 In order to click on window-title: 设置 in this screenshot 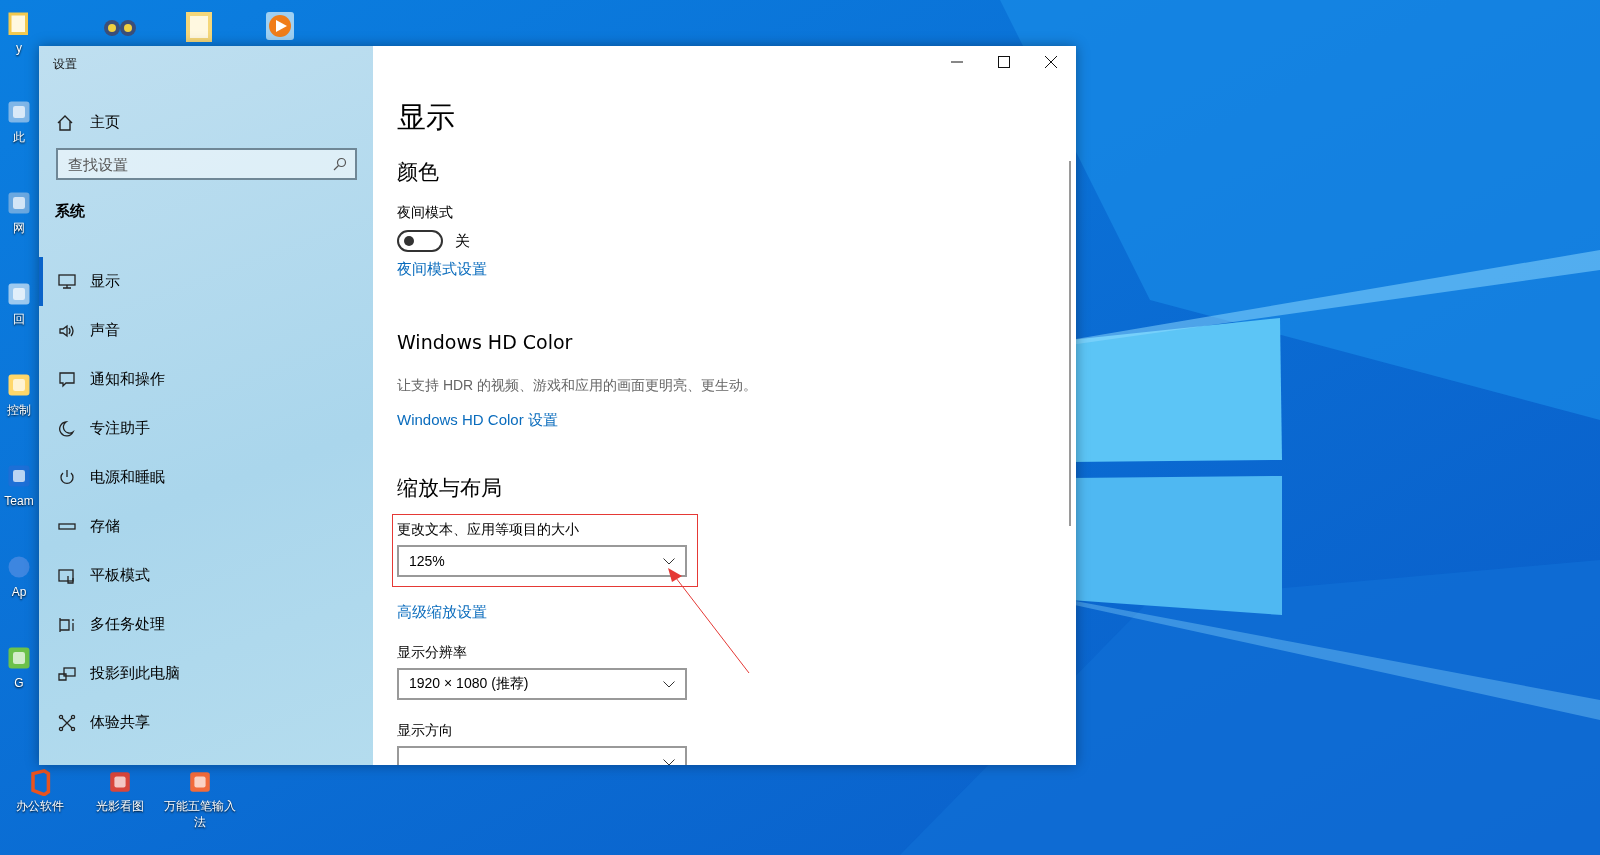, I will do `click(65, 64)`.